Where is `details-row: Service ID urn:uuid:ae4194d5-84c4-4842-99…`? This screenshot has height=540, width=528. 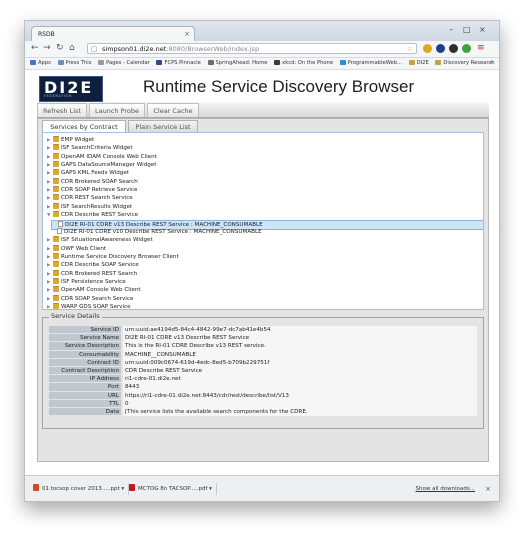 details-row: Service ID urn:uuid:ae4194d5-84c4-4842-99… is located at coordinates (263, 331).